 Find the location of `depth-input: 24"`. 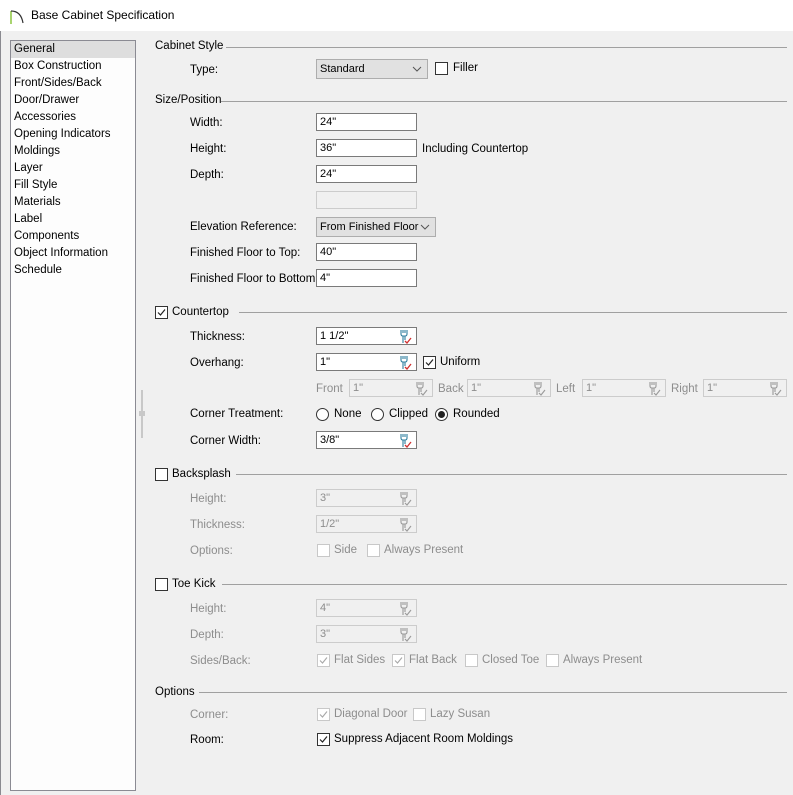

depth-input: 24" is located at coordinates (366, 174).